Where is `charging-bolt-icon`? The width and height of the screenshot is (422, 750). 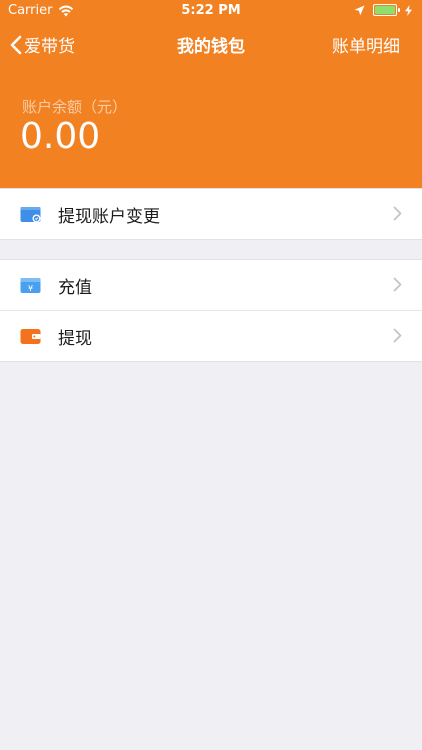 charging-bolt-icon is located at coordinates (408, 10).